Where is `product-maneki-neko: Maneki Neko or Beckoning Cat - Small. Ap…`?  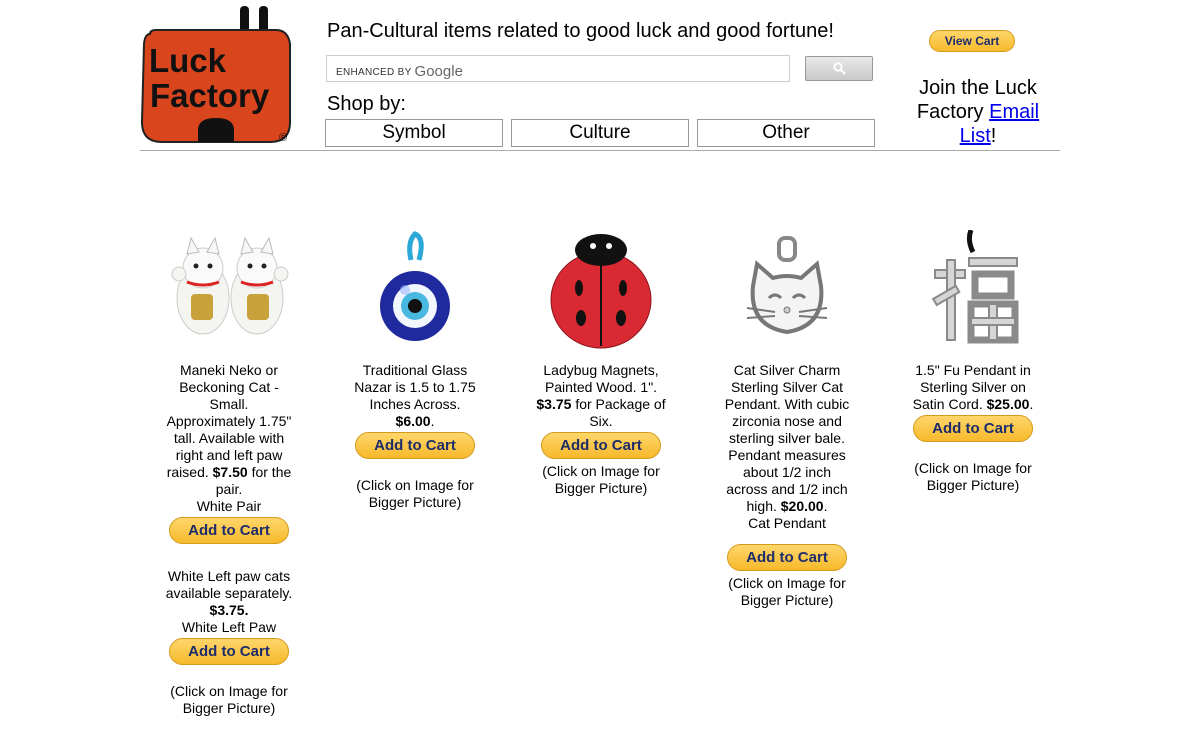 product-maneki-neko: Maneki Neko or Beckoning Cat - Small. Ap… is located at coordinates (229, 473).